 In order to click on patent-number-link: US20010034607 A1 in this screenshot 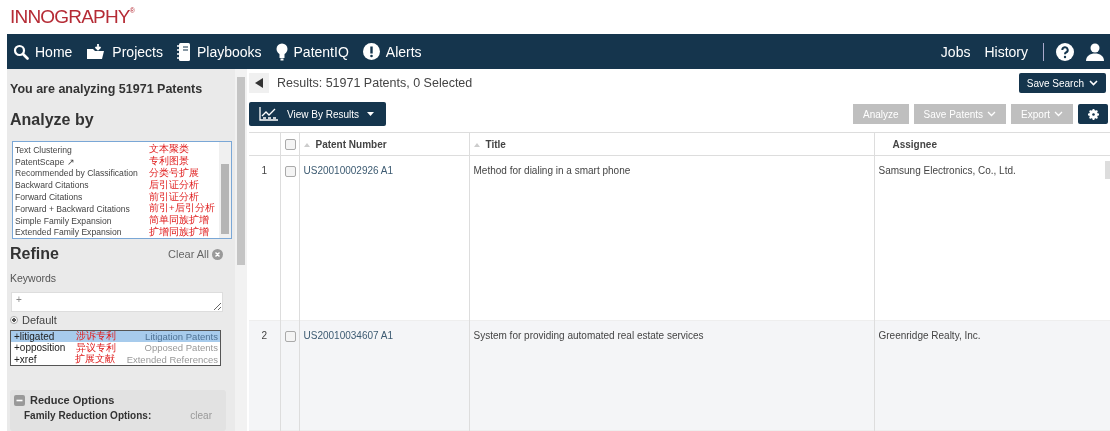, I will do `click(348, 335)`.